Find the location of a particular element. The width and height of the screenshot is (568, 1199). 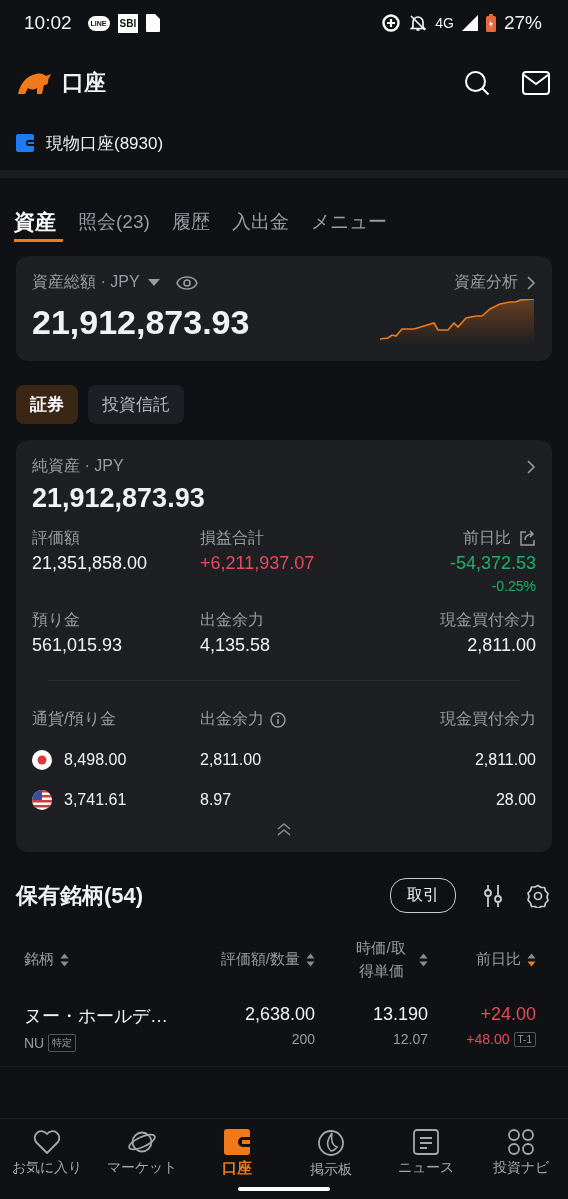

grid-icon is located at coordinates (520, 1142).